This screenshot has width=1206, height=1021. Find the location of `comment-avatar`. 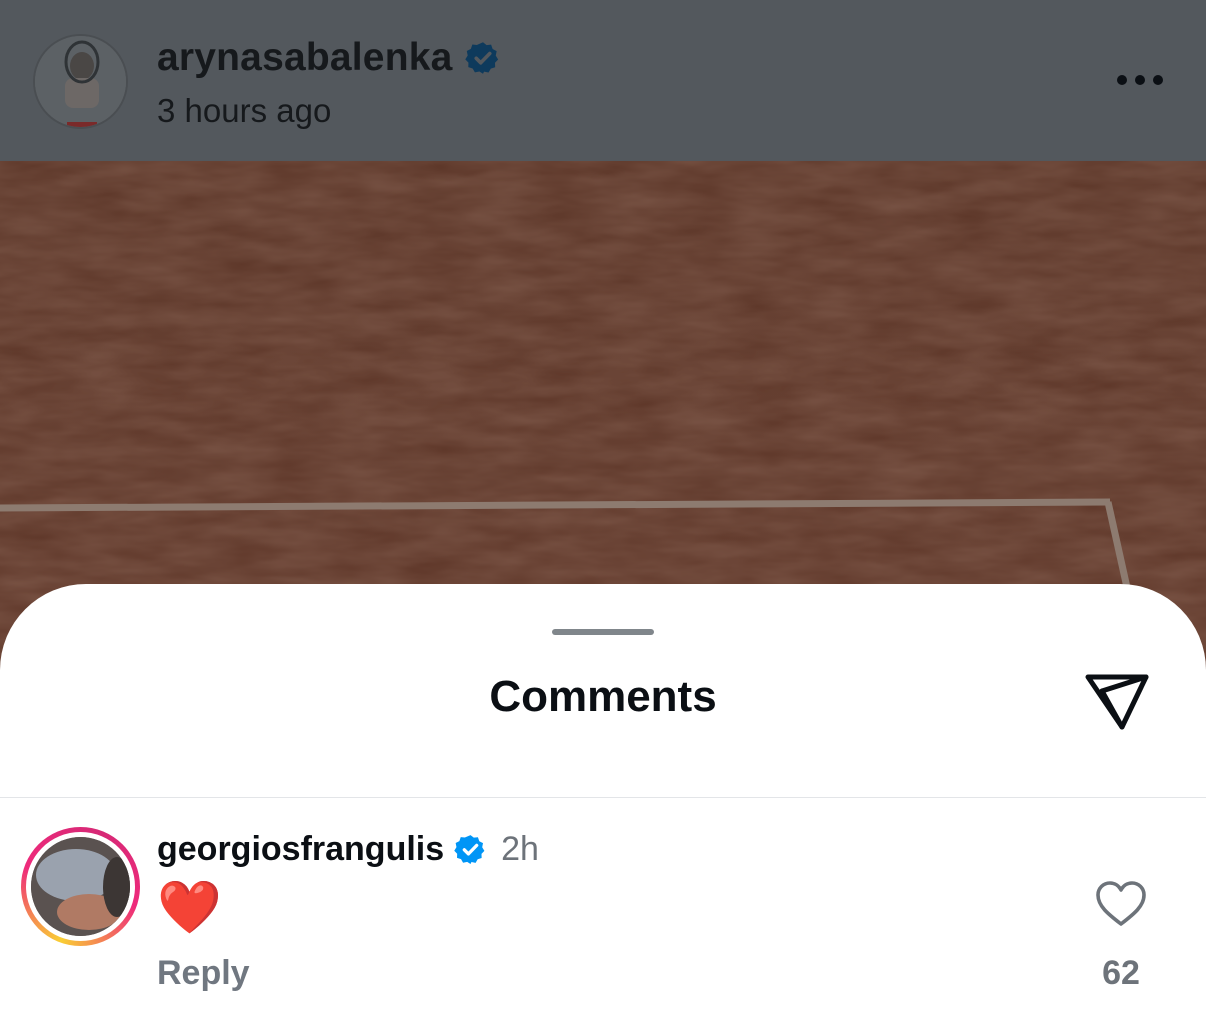

comment-avatar is located at coordinates (80, 886).